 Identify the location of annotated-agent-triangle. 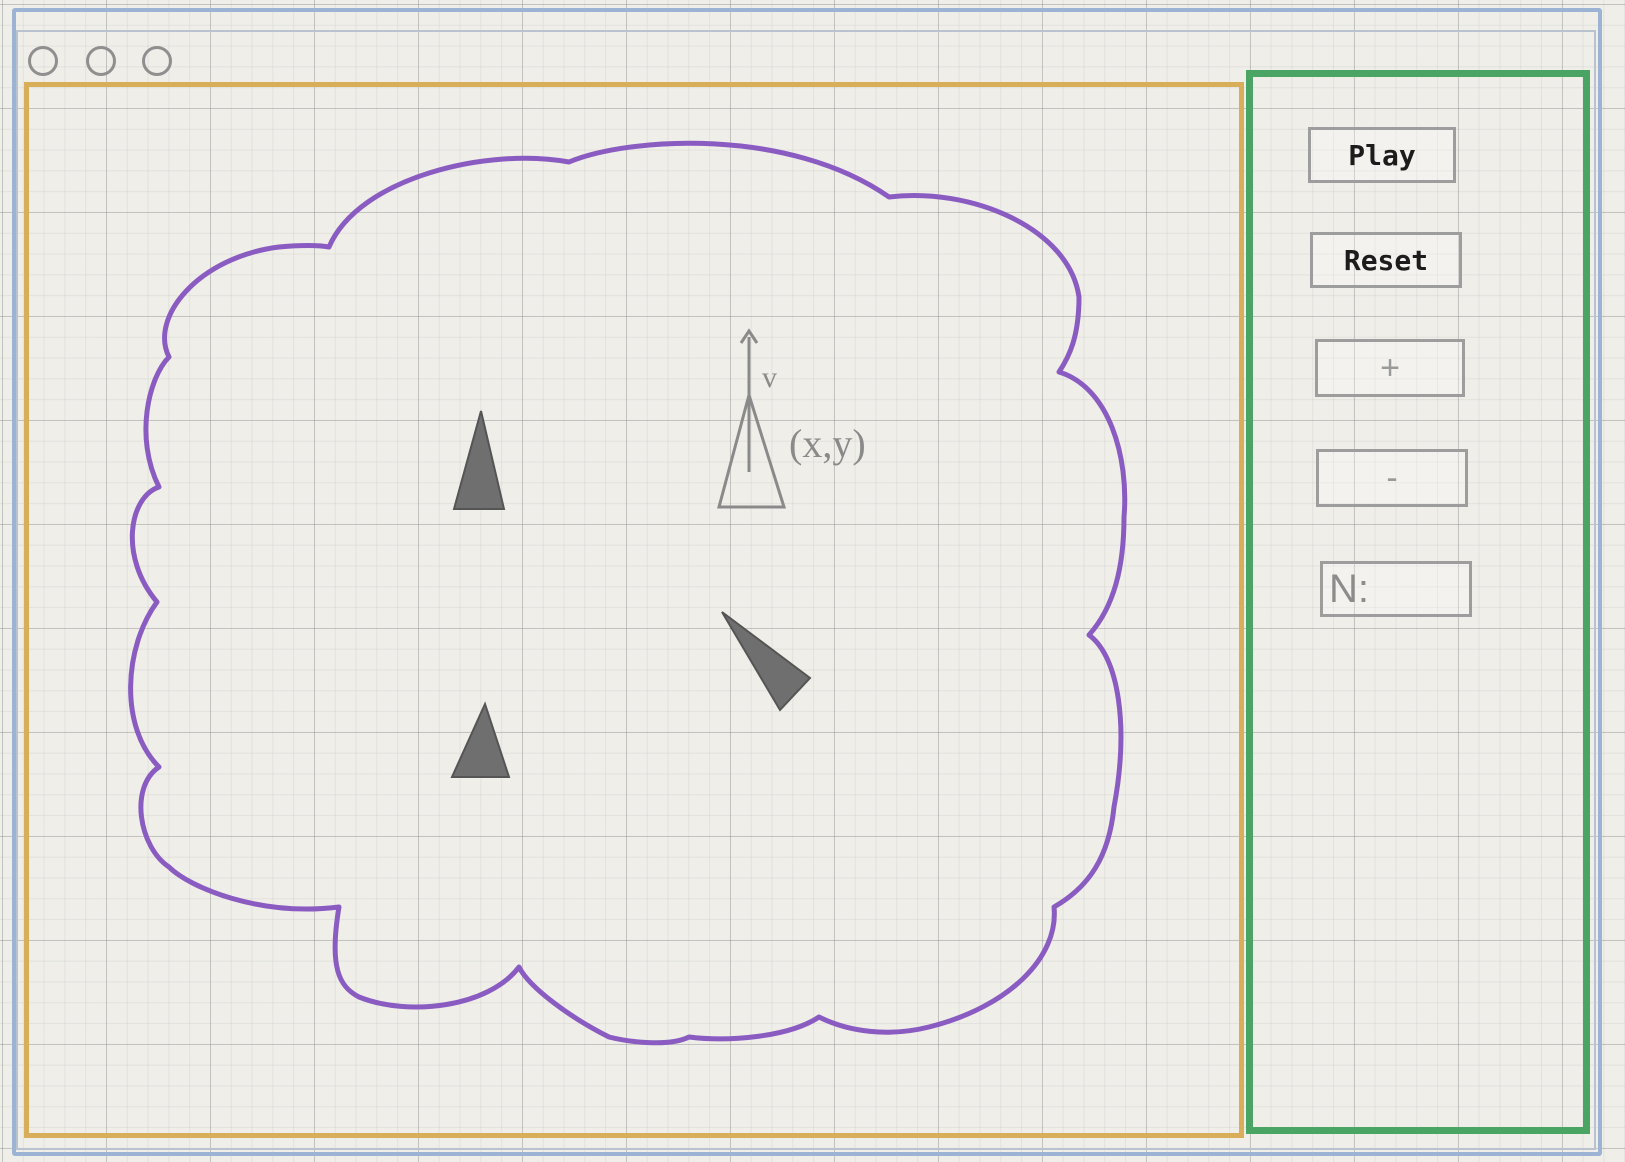
(752, 449).